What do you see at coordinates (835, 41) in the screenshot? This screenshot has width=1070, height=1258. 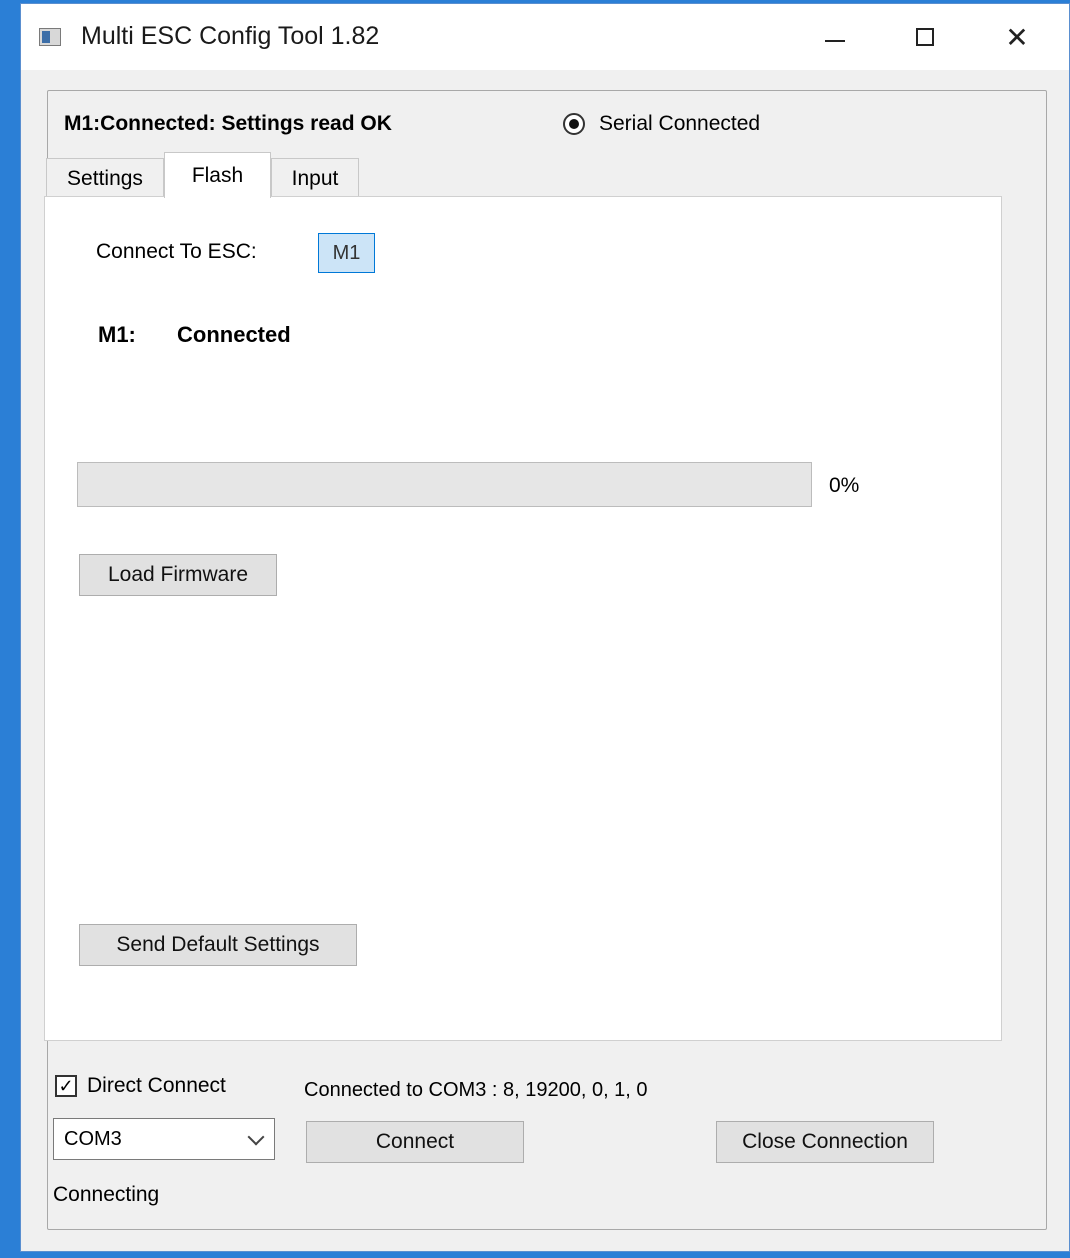 I see `minimize-icon` at bounding box center [835, 41].